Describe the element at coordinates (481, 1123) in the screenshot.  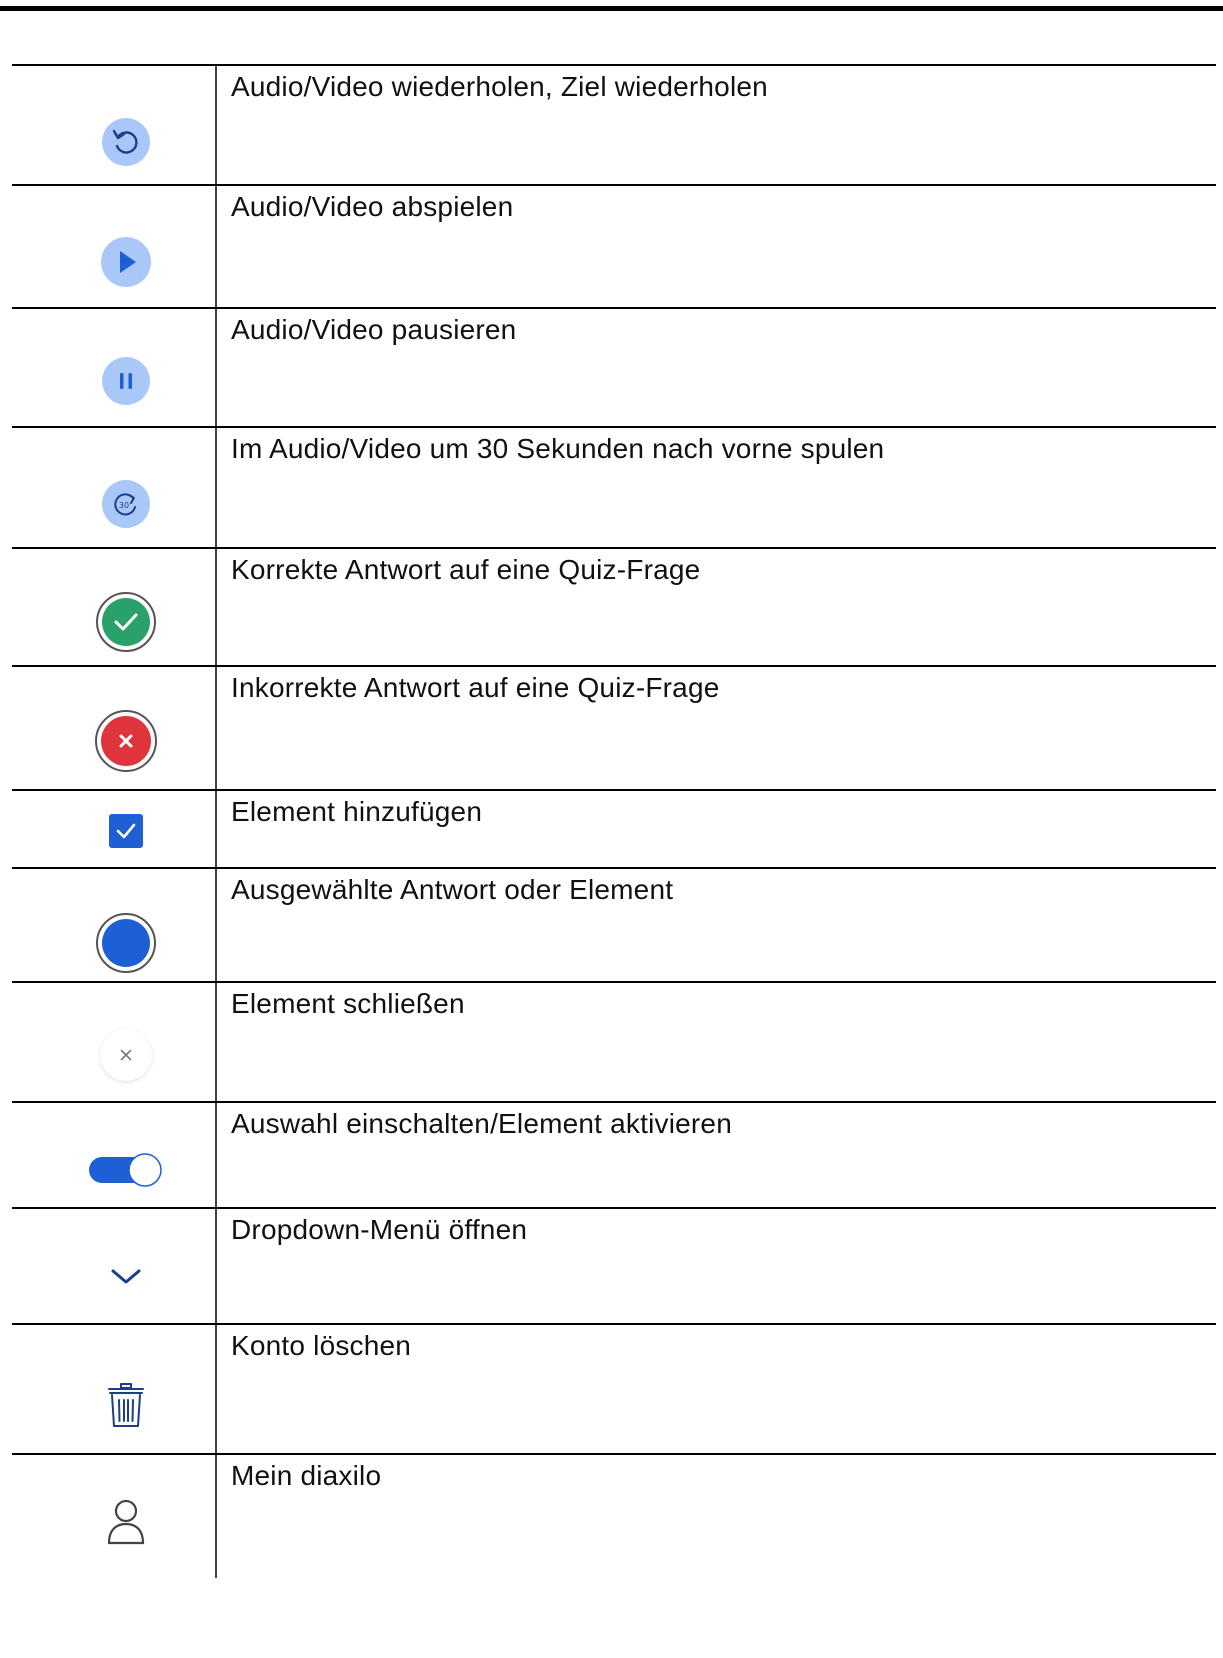
I see `legend-label: Auswahl einschalten/Element aktivieren` at that location.